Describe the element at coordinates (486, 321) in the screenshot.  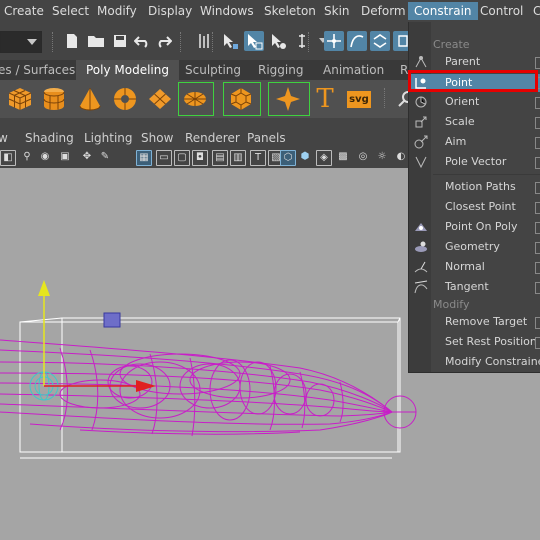
I see `menu-item-remove-target: Remove Target` at that location.